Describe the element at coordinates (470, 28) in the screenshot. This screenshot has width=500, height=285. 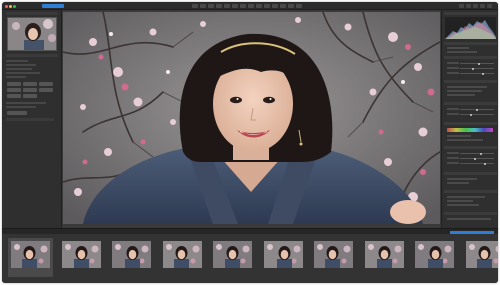
I see `histogram` at that location.